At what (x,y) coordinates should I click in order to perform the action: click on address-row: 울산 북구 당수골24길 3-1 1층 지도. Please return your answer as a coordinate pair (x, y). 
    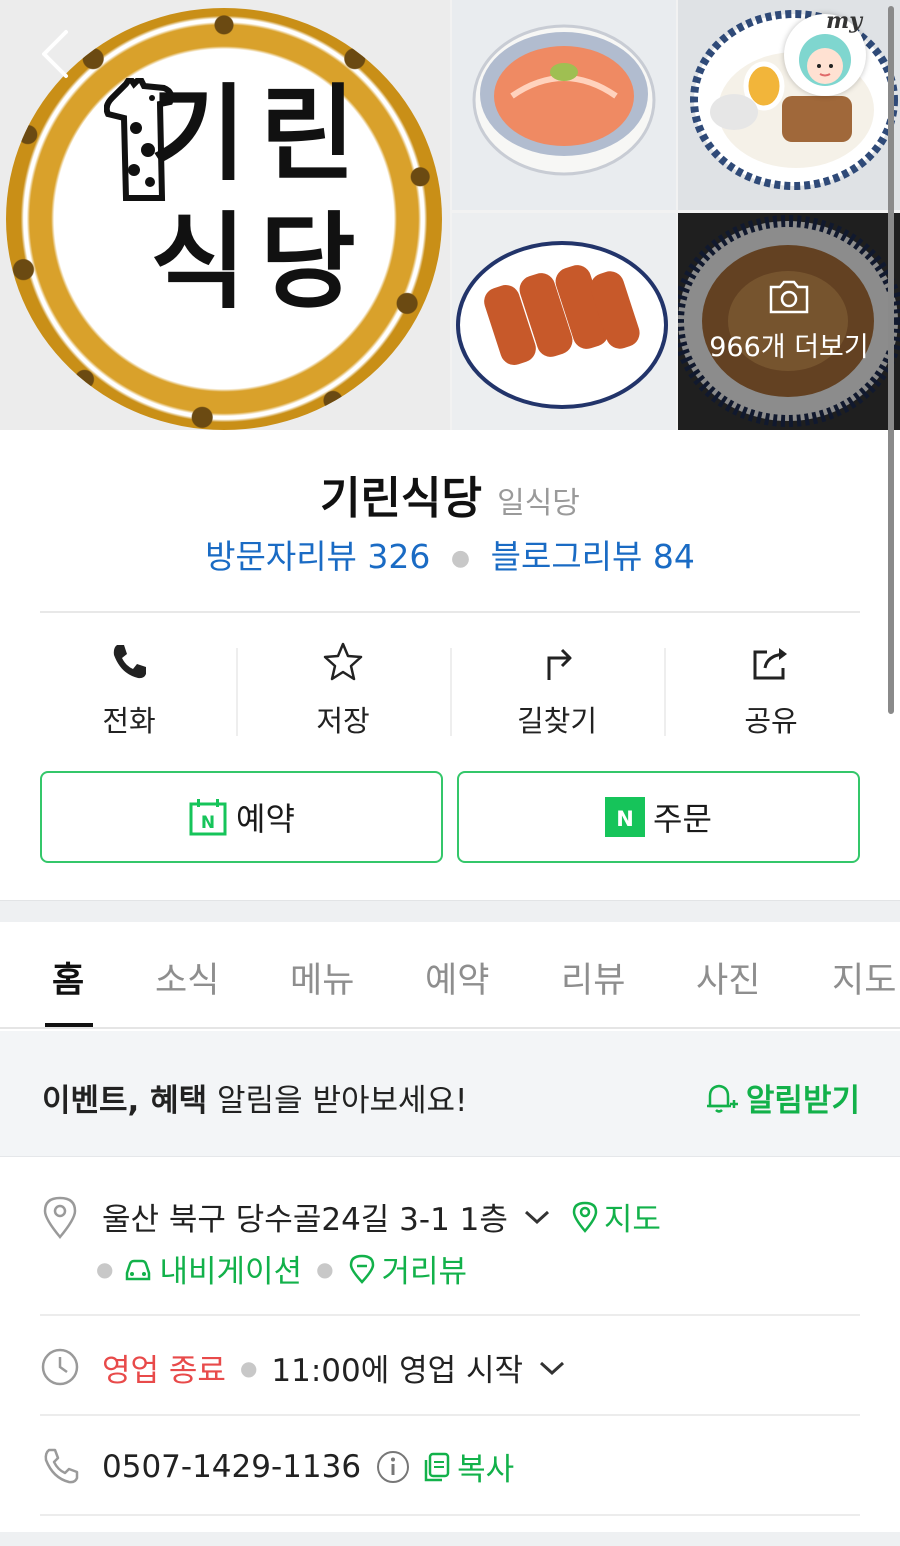
    Looking at the image, I should click on (381, 1216).